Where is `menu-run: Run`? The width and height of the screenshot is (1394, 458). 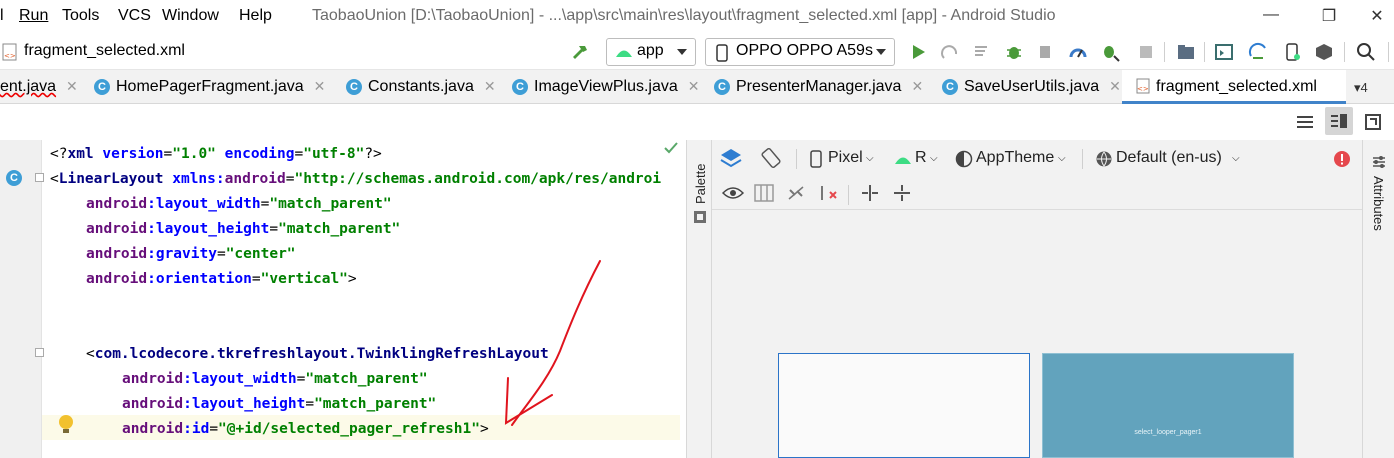
menu-run: Run is located at coordinates (33, 16).